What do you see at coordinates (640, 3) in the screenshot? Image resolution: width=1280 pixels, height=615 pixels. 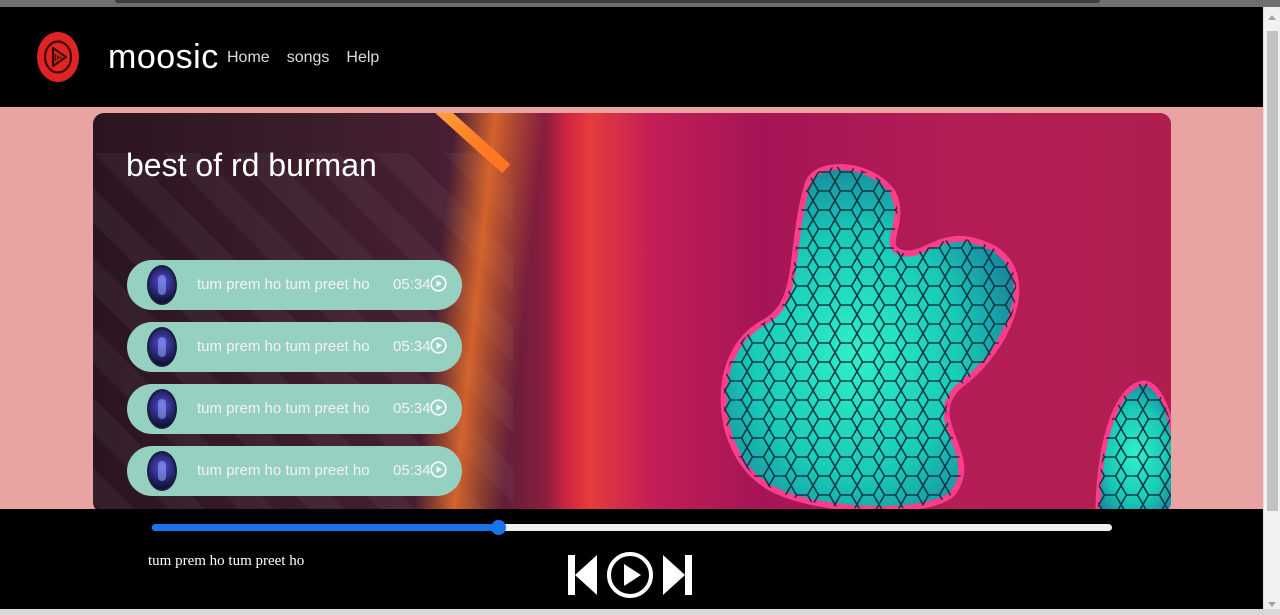 I see `browser-top-strip` at bounding box center [640, 3].